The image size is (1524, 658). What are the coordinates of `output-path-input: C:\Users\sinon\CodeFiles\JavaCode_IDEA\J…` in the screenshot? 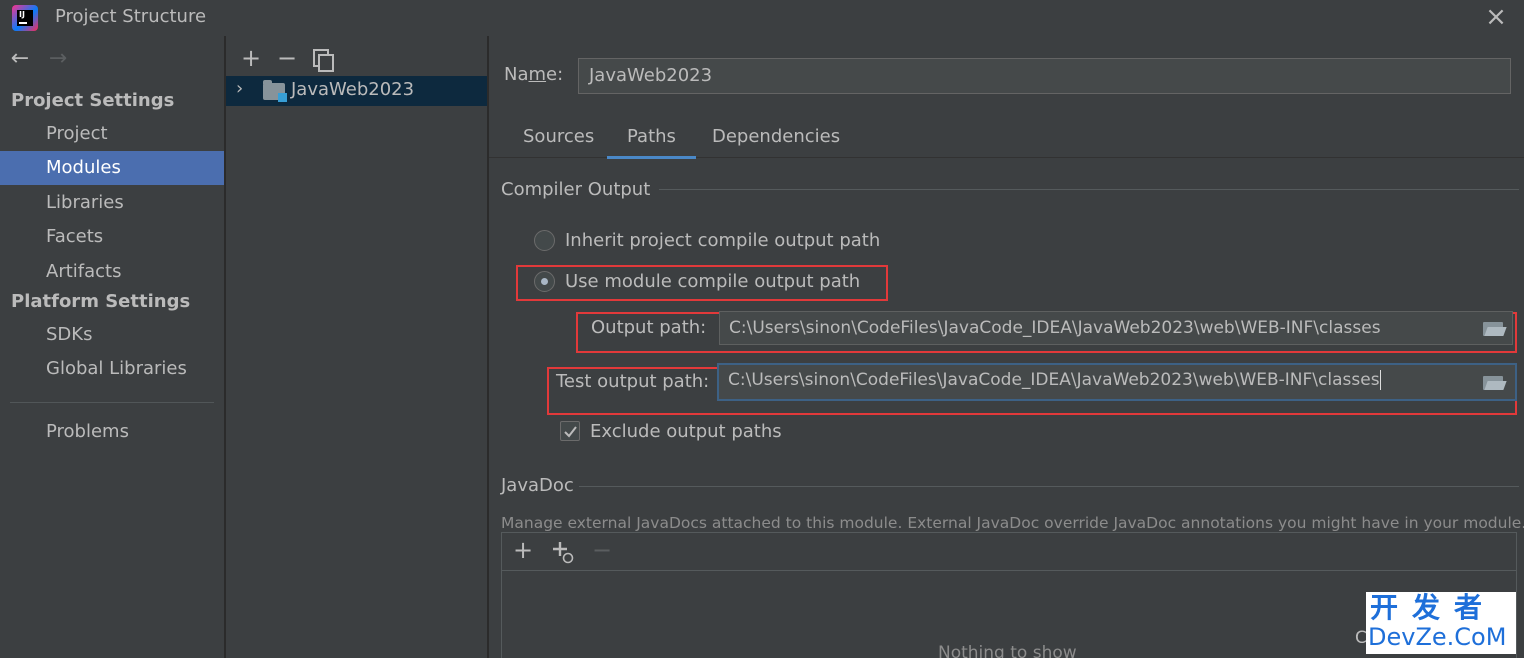 It's located at (1116, 328).